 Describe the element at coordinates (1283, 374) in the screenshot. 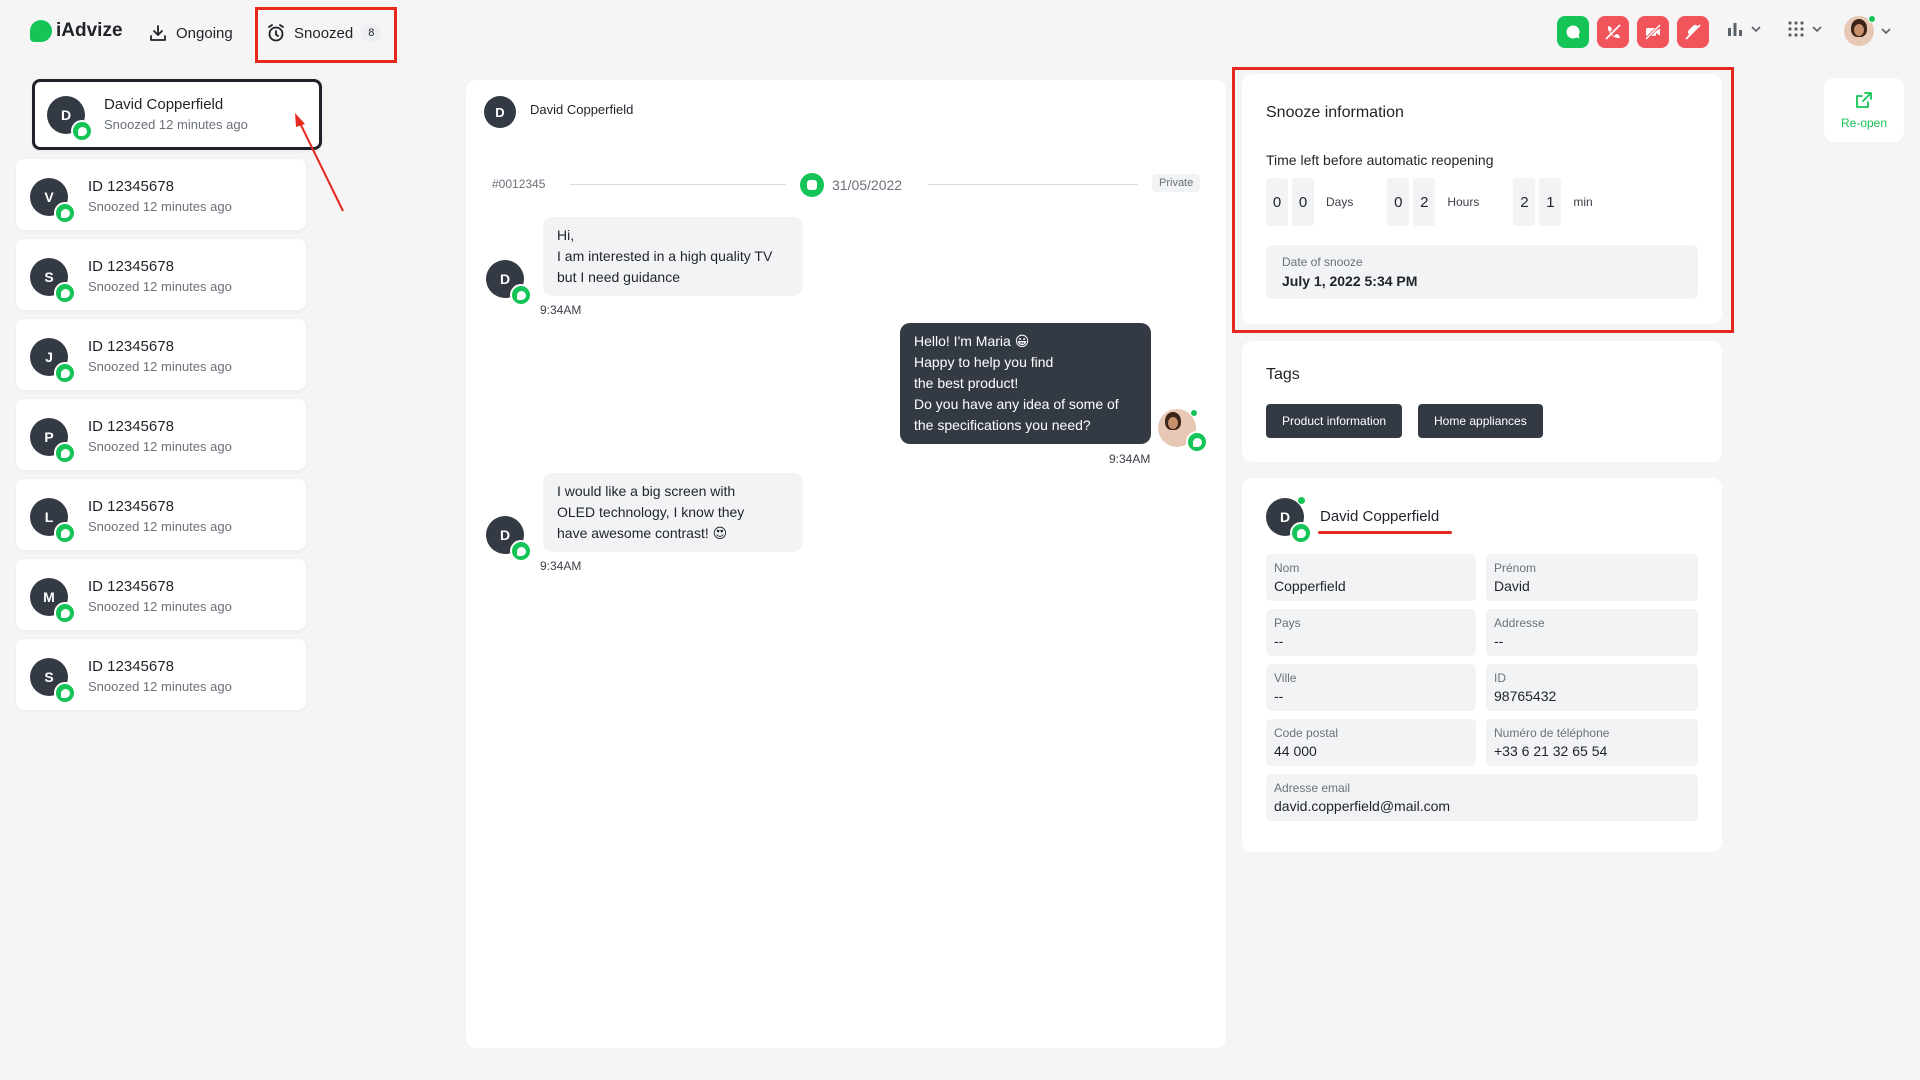

I see `tags-title: Tags` at that location.